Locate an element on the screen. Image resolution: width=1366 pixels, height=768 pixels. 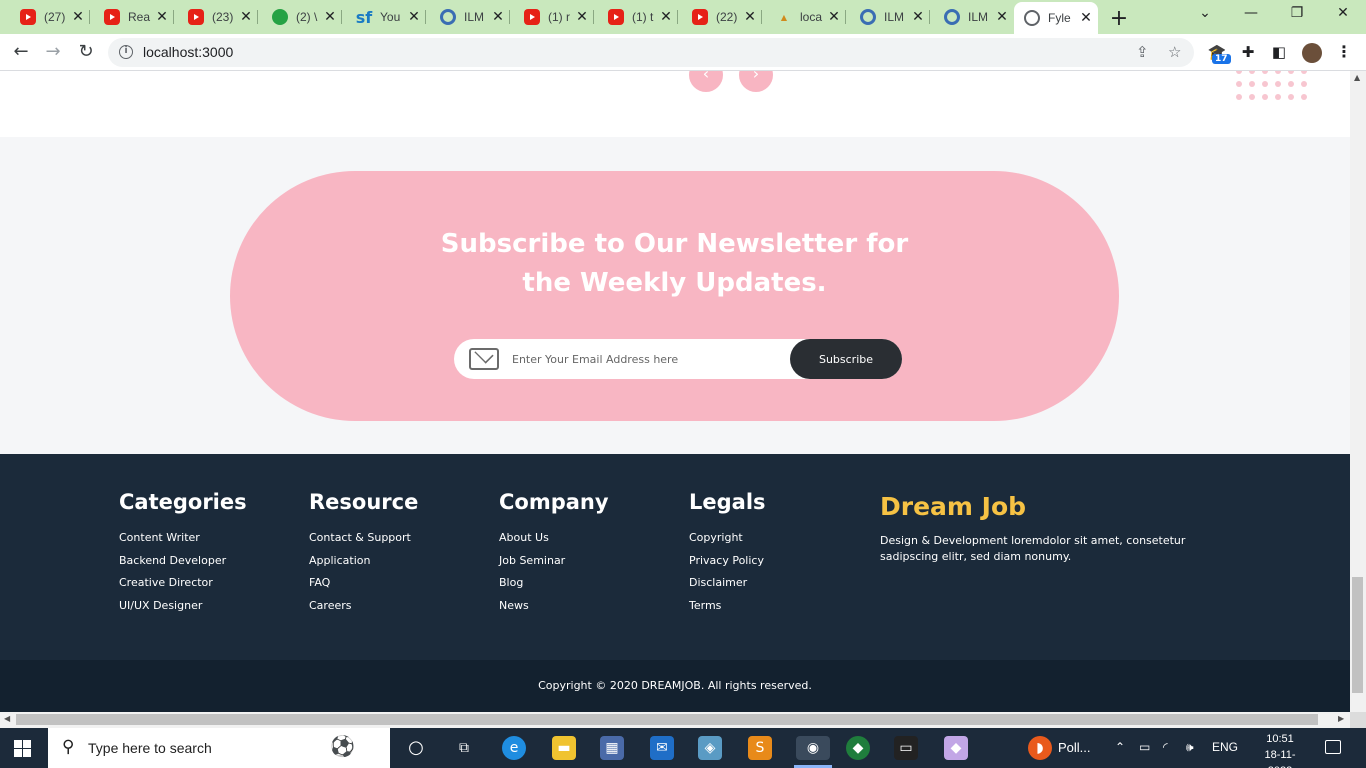
reload-icon: ↻ is located at coordinates (86, 52).